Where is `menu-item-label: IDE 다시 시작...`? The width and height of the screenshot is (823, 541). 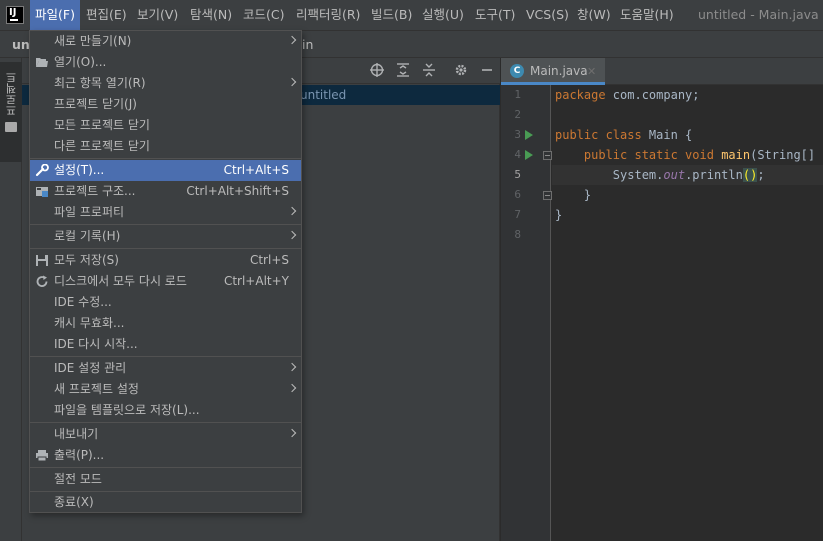
menu-item-label: IDE 다시 시작... is located at coordinates (96, 344).